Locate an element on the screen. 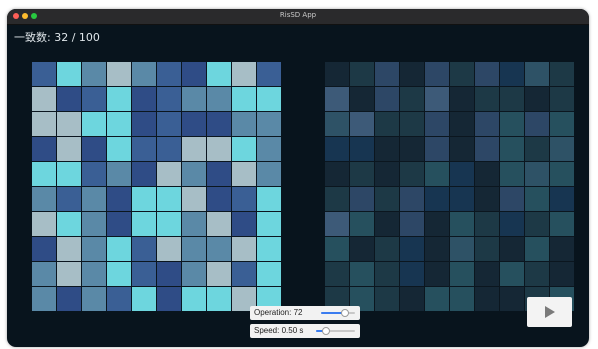 This screenshot has width=598, height=349. operation-slider is located at coordinates (338, 313).